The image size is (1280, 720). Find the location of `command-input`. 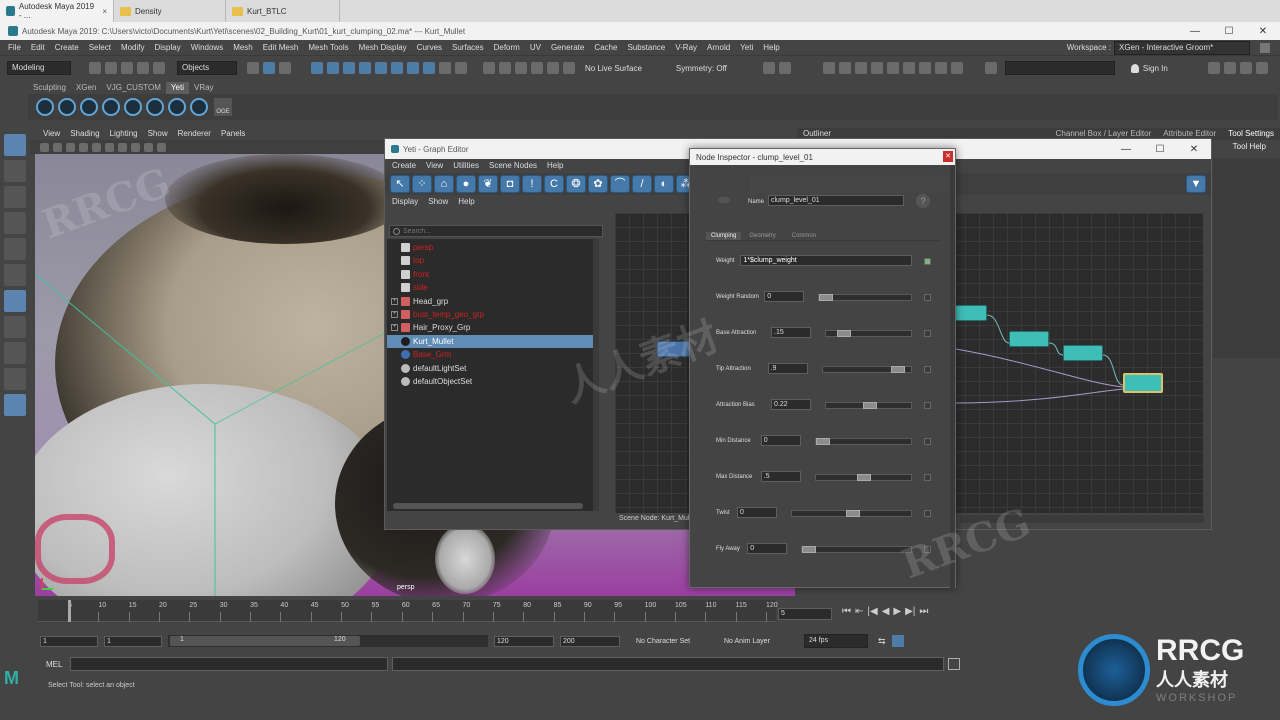

command-input is located at coordinates (1059, 68).